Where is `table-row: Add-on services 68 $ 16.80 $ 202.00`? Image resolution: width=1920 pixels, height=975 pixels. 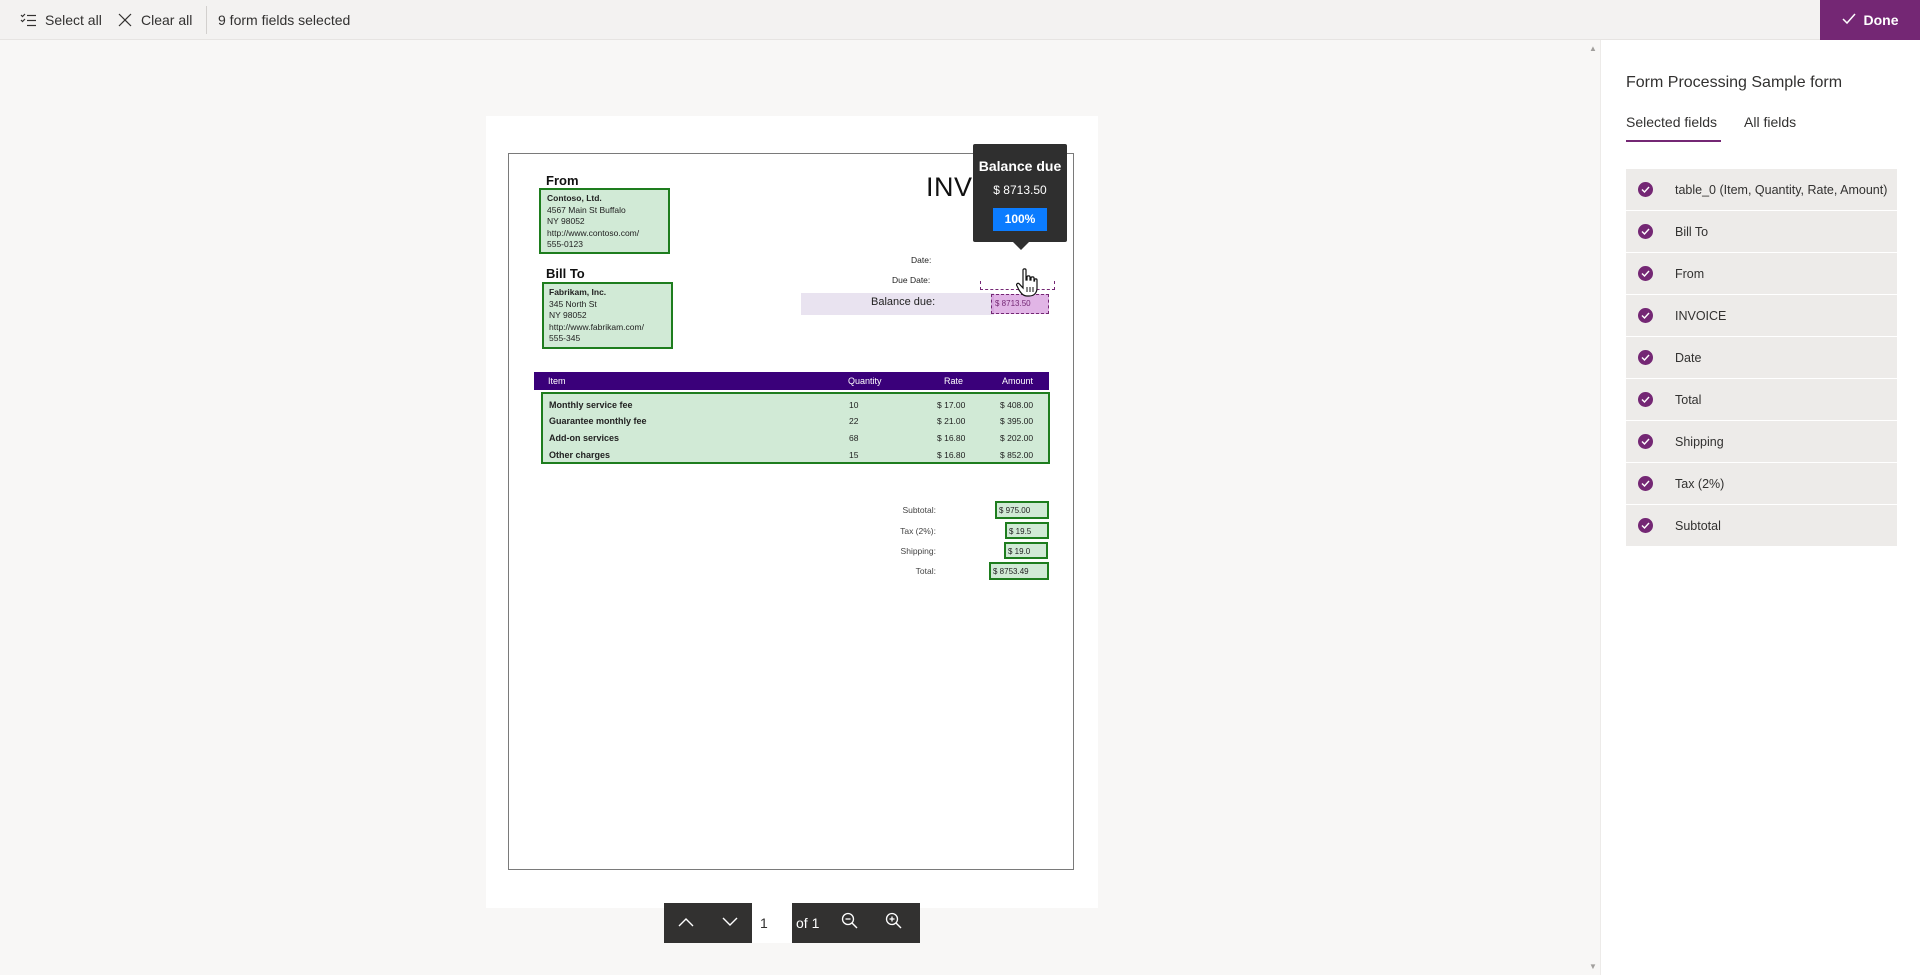 table-row: Add-on services 68 $ 16.80 $ 202.00 is located at coordinates (795, 438).